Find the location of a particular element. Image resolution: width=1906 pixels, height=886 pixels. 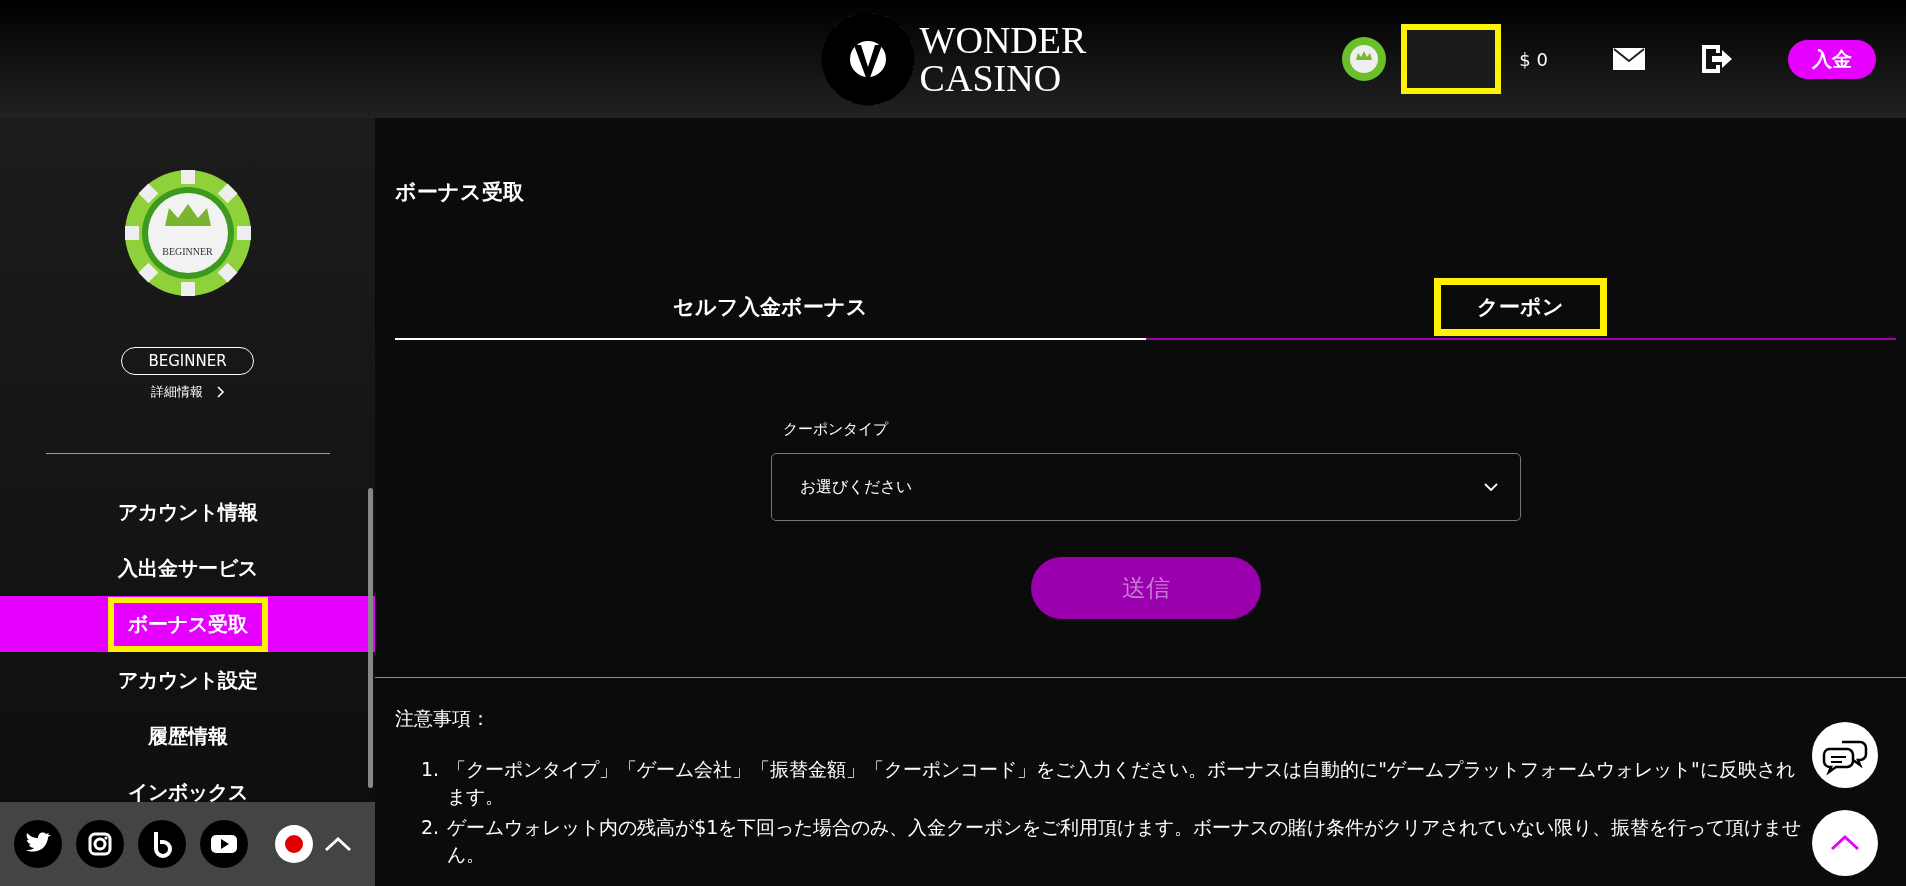

deposit-button: 入金 is located at coordinates (1832, 59).